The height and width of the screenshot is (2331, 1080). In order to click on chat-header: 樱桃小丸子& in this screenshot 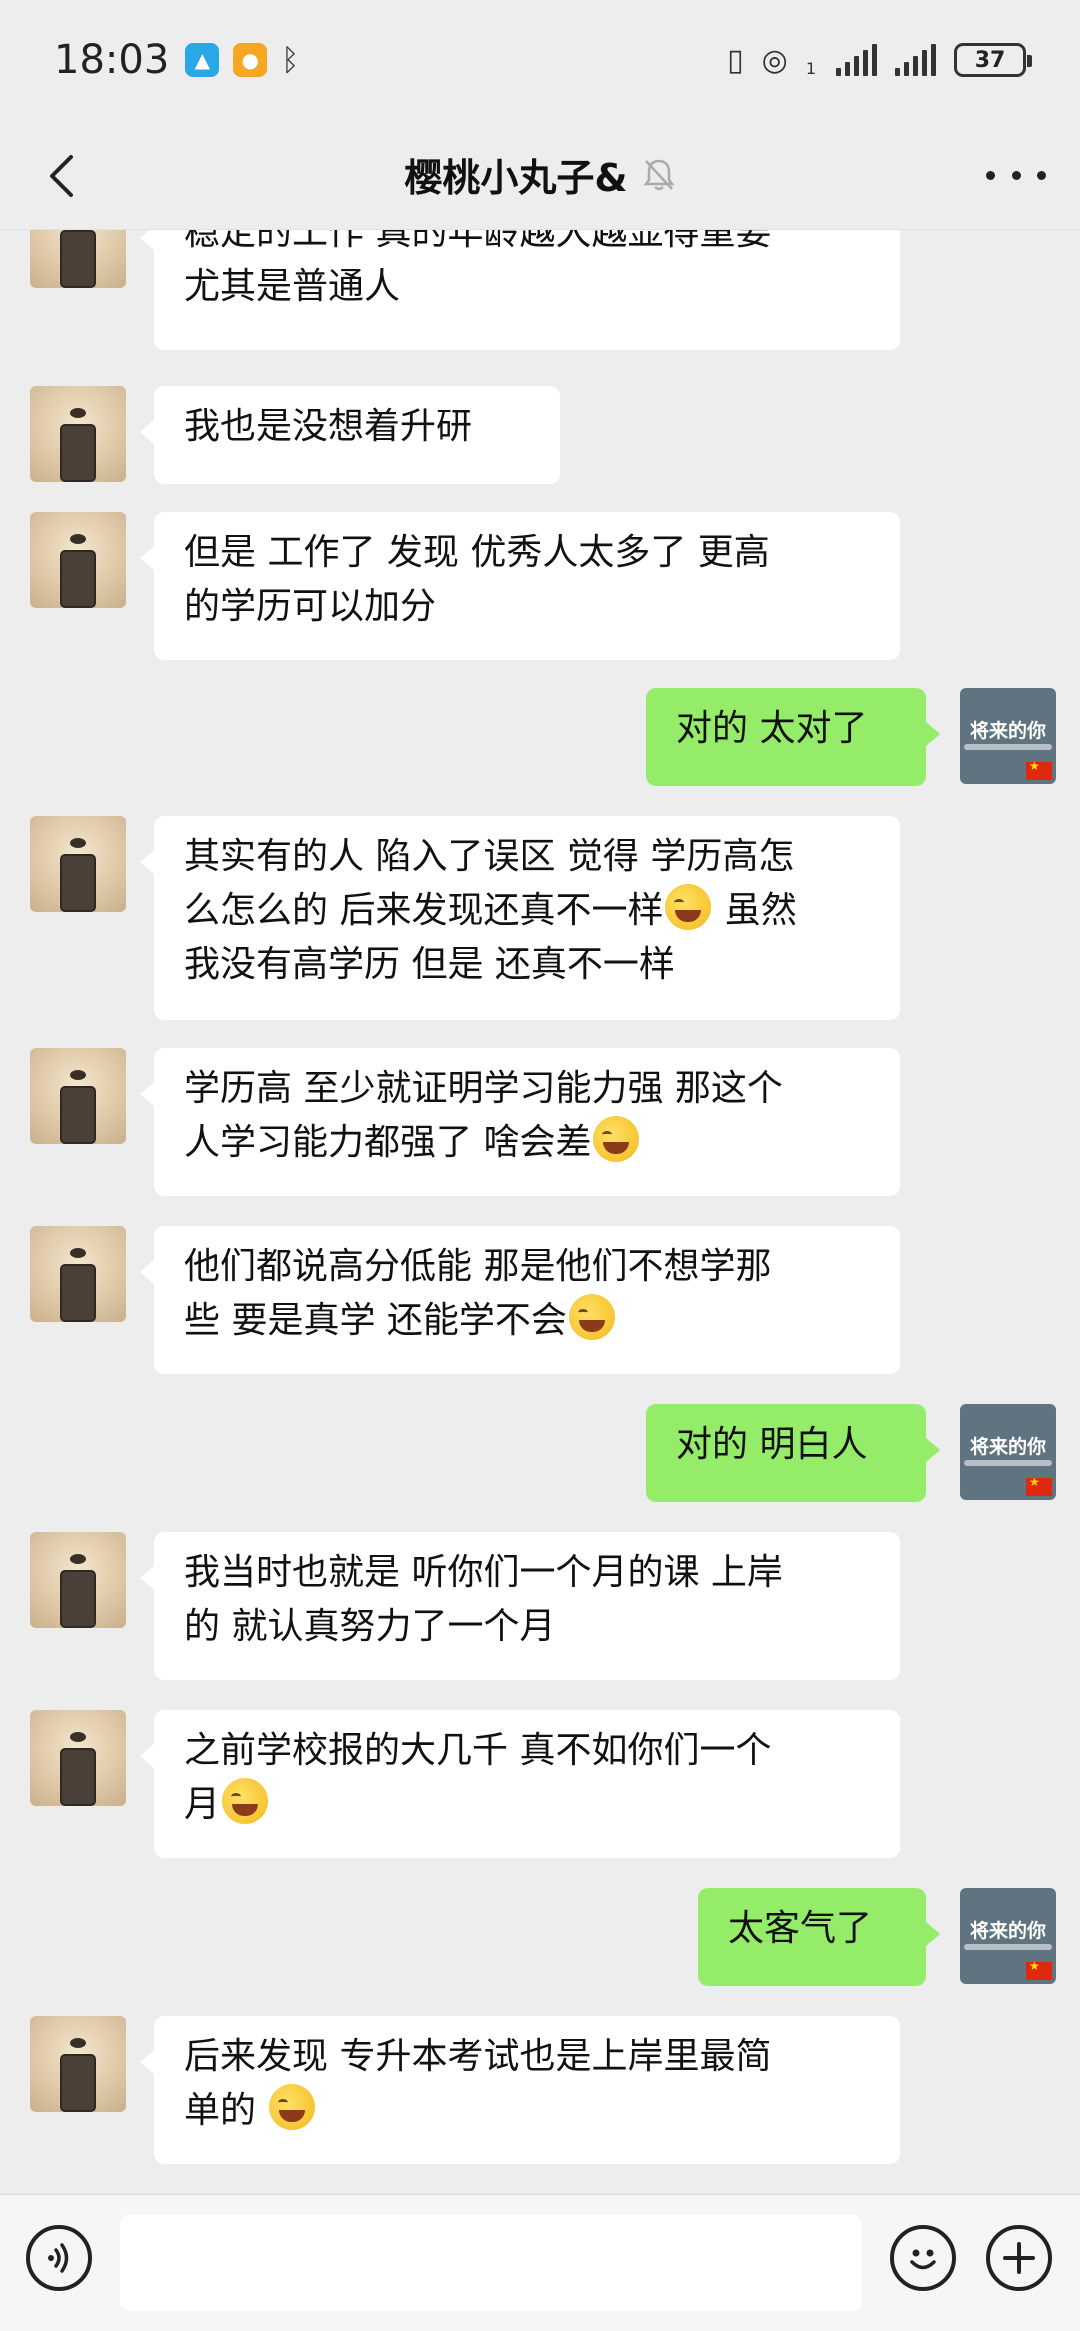, I will do `click(540, 175)`.